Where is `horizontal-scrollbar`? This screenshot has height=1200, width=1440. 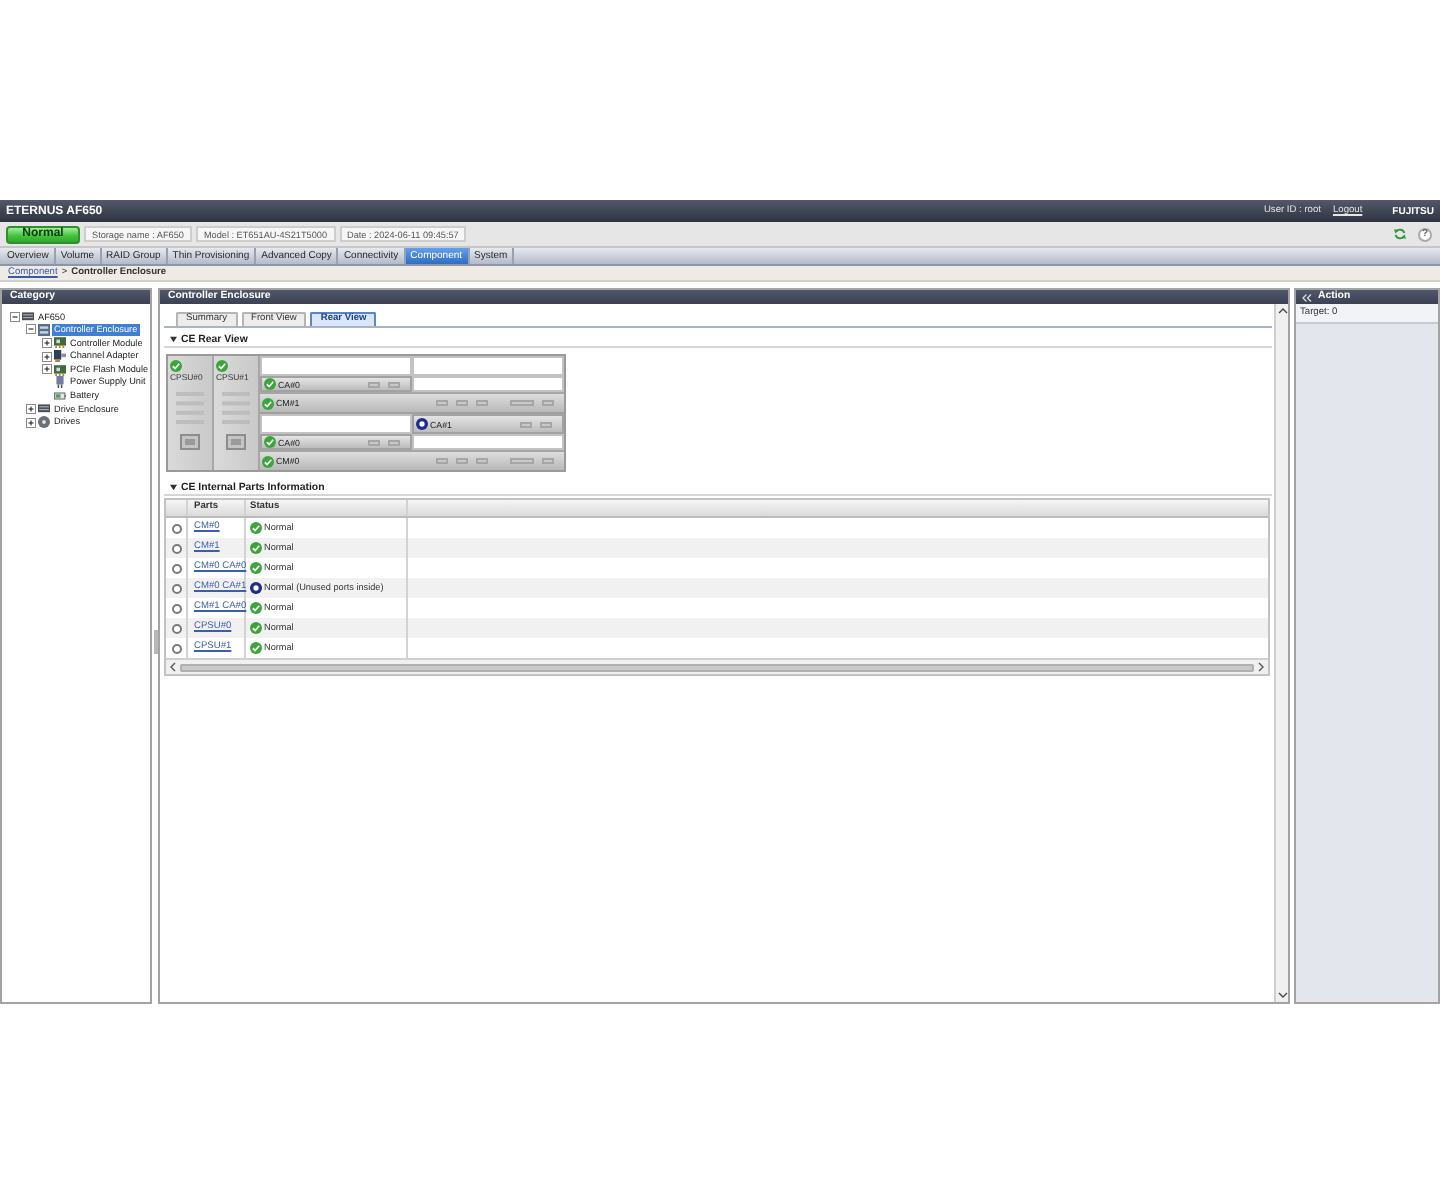
horizontal-scrollbar is located at coordinates (717, 666).